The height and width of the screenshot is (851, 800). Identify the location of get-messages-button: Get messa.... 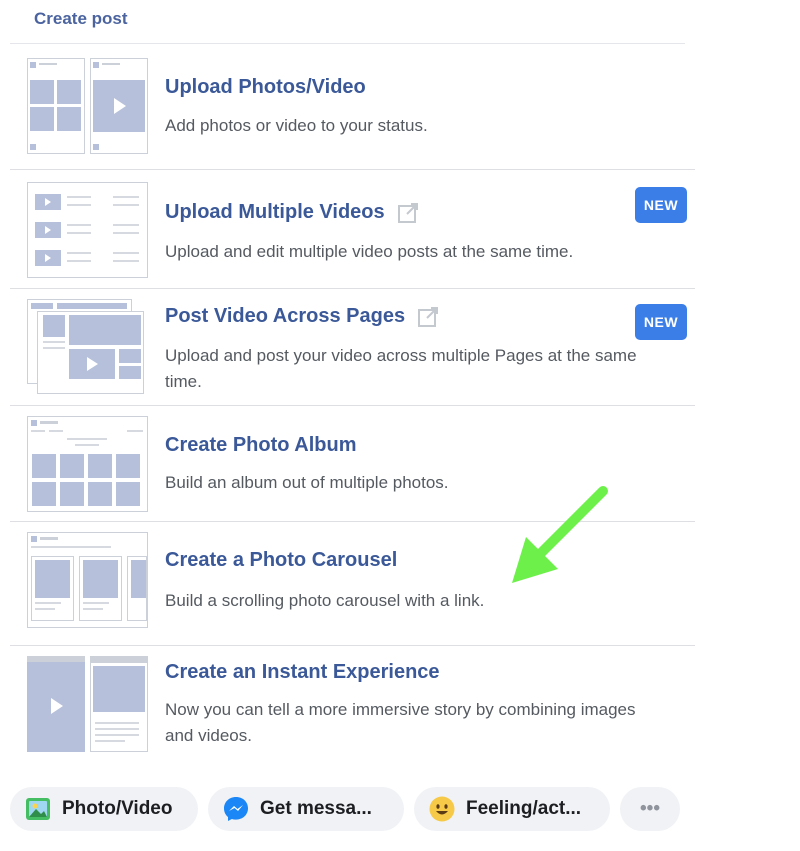
(306, 809).